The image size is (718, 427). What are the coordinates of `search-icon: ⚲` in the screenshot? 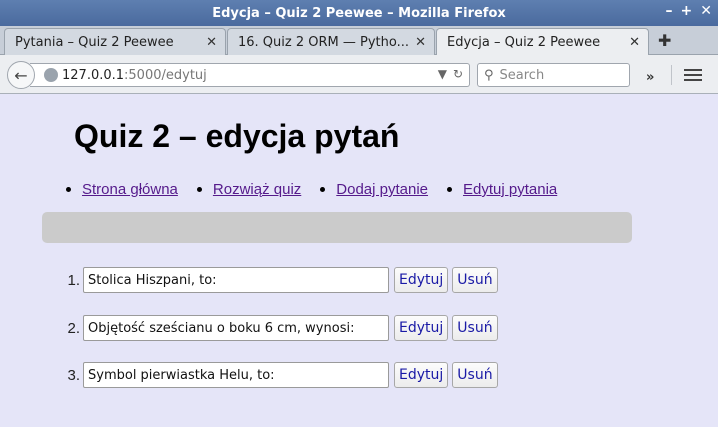 It's located at (489, 75).